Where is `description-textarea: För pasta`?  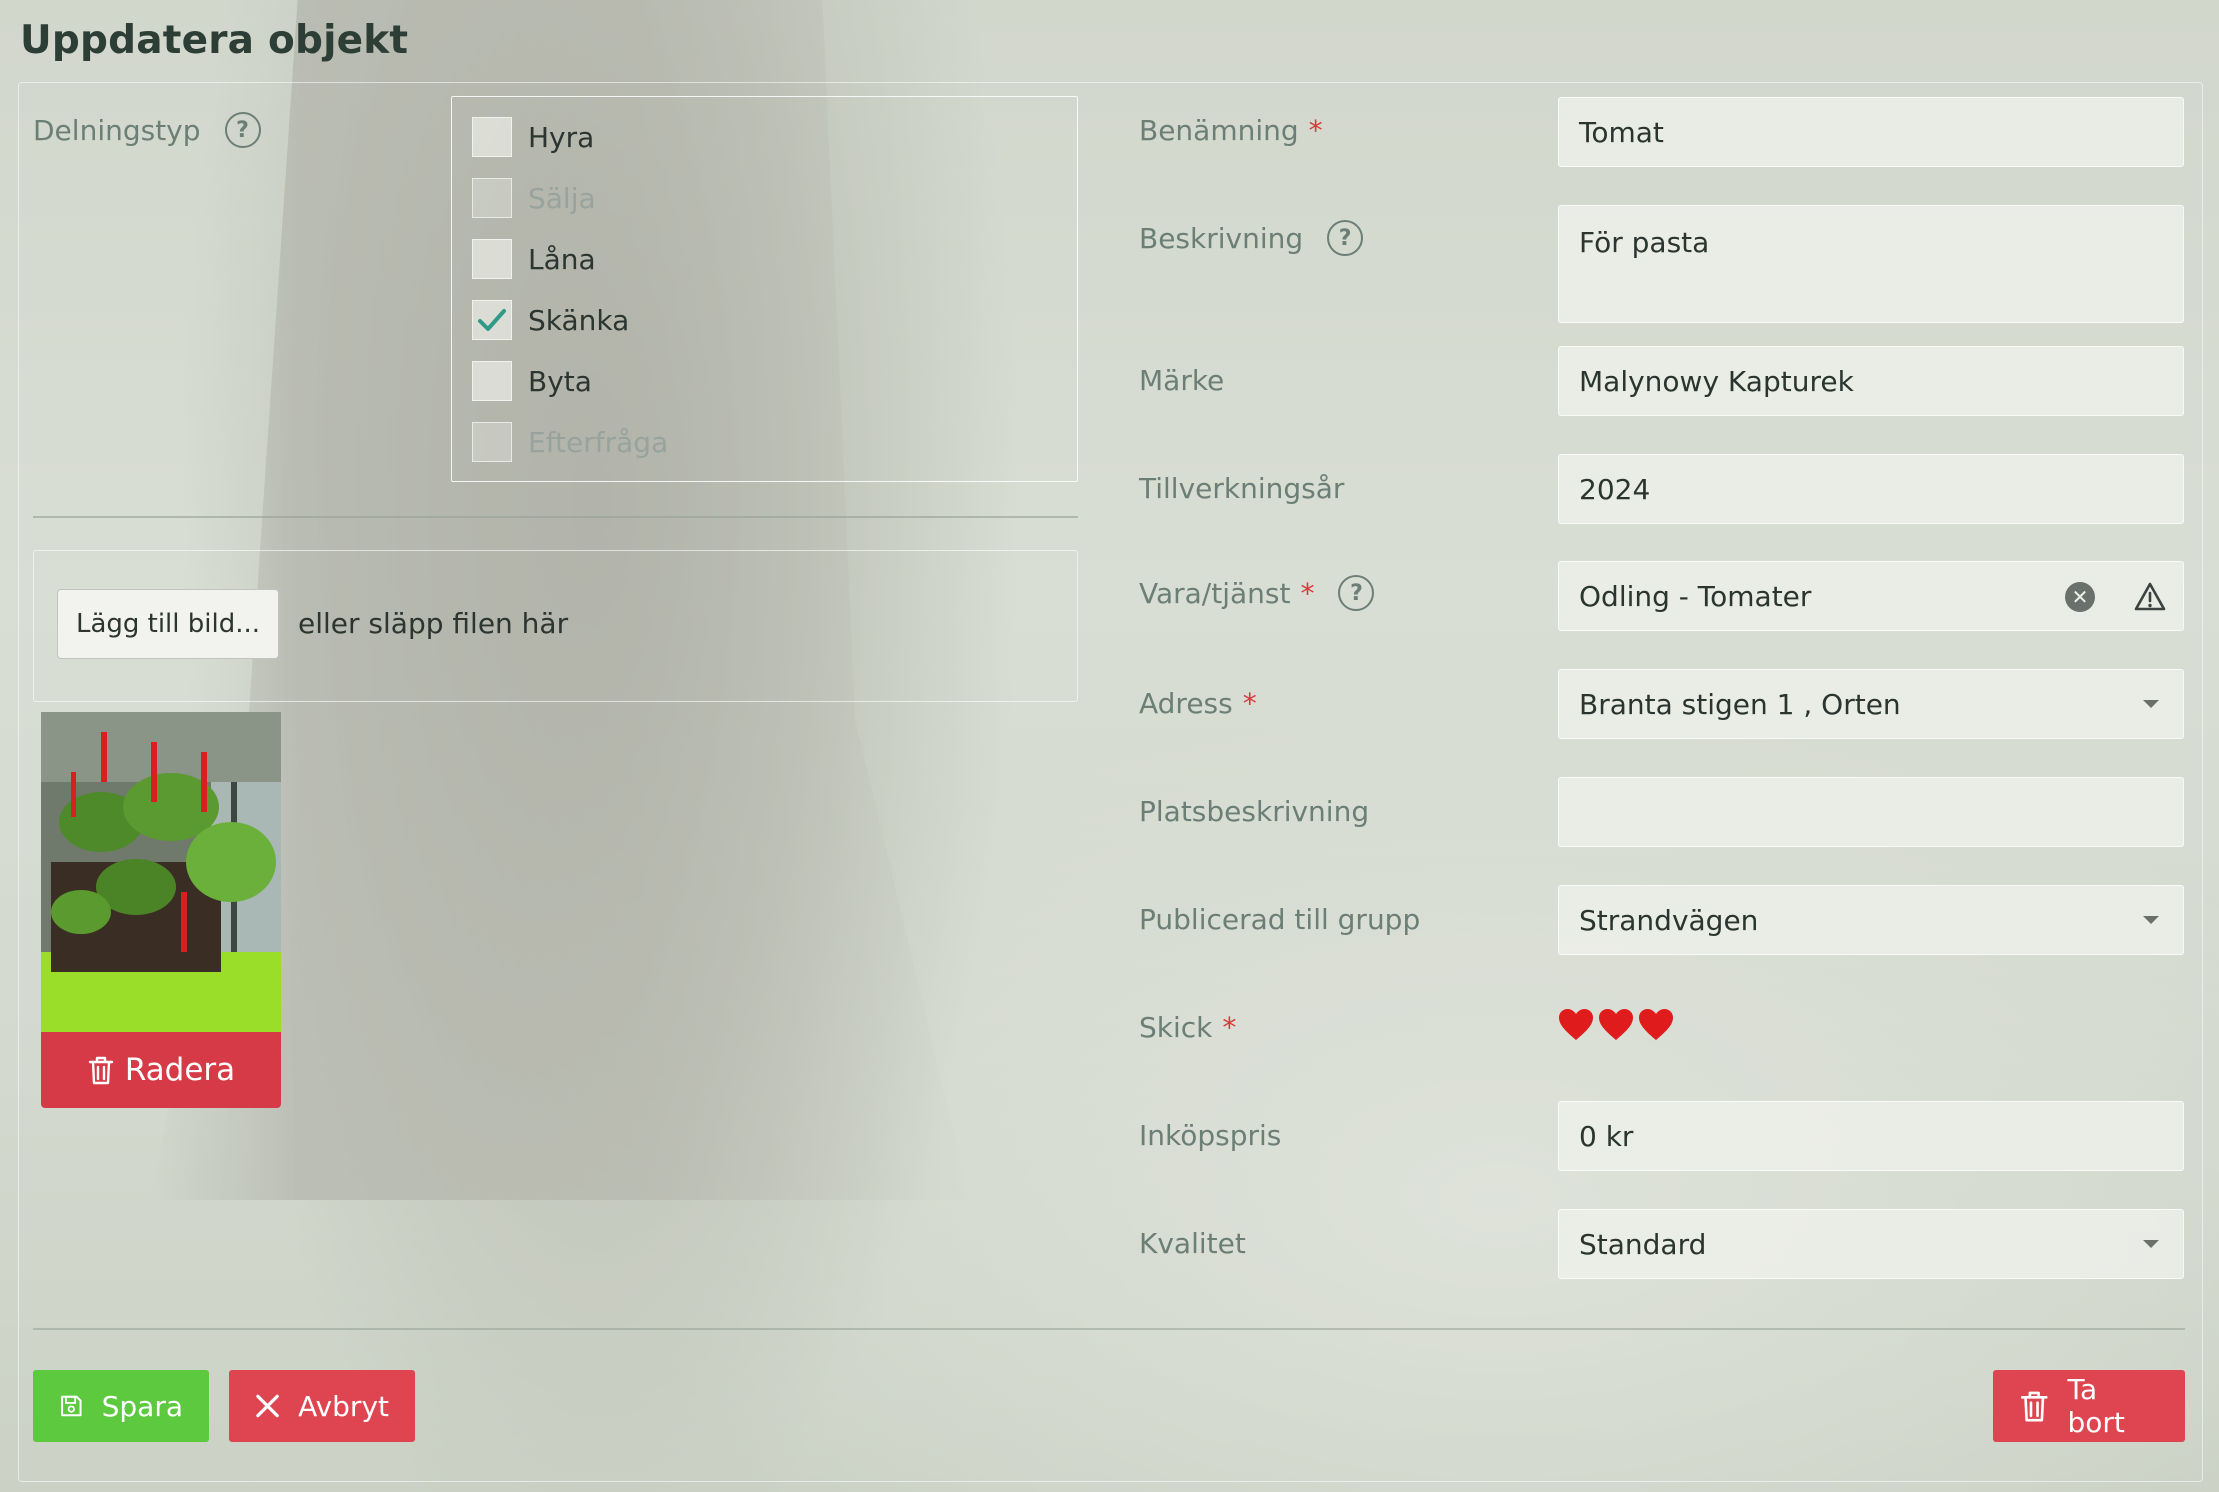
description-textarea: För pasta is located at coordinates (1871, 264).